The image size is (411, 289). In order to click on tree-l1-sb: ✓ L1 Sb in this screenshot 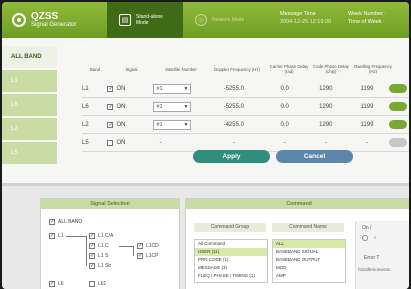, I will do `click(100, 266)`.